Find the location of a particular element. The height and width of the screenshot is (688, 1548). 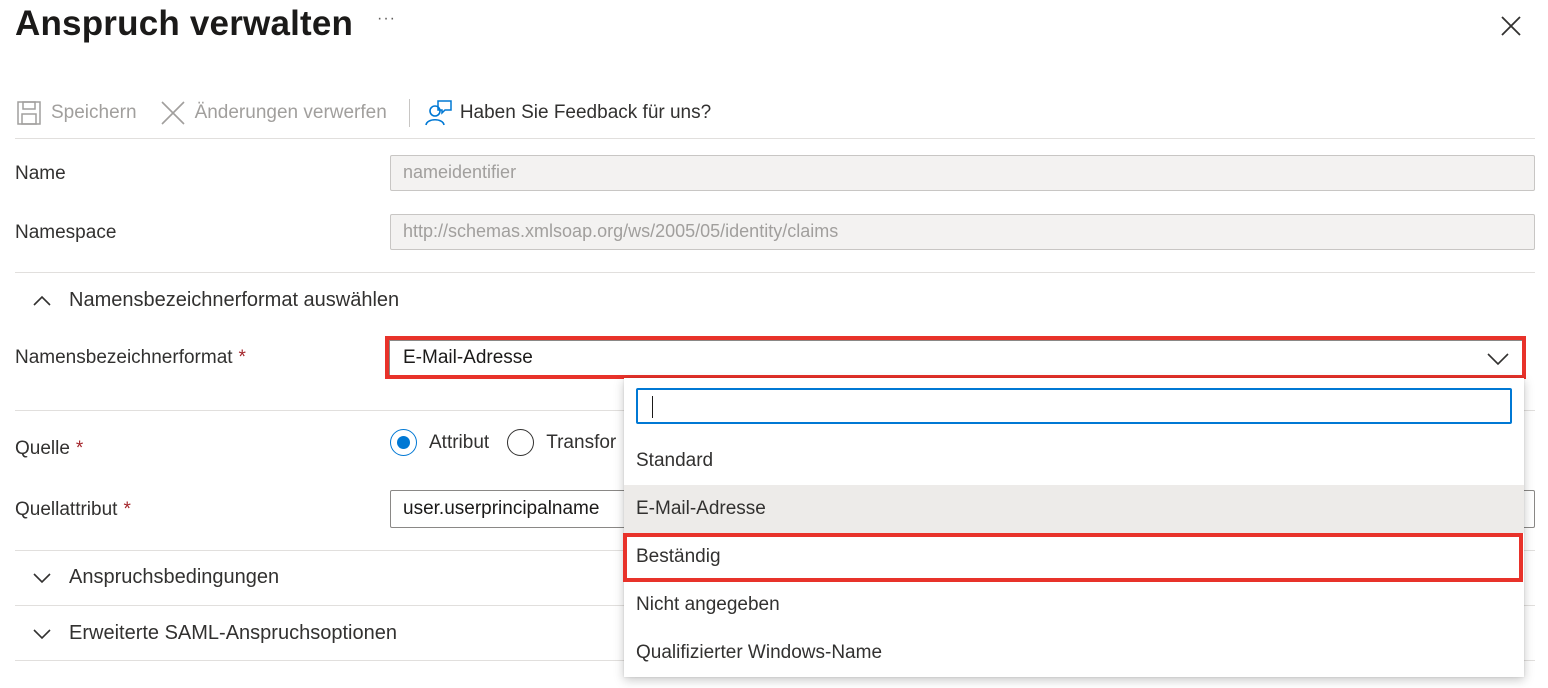

section-title: Anspruchsbedingungen is located at coordinates (174, 577).